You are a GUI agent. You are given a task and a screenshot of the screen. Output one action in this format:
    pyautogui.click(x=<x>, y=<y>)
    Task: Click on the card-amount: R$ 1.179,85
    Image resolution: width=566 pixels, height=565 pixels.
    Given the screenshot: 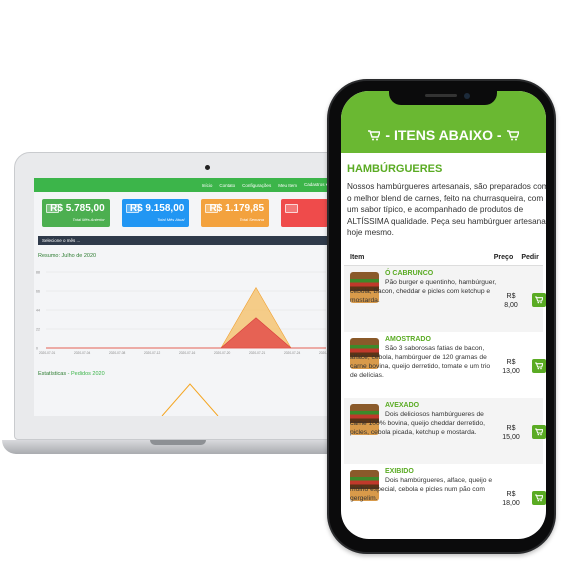 What is the action you would take?
    pyautogui.click(x=237, y=208)
    